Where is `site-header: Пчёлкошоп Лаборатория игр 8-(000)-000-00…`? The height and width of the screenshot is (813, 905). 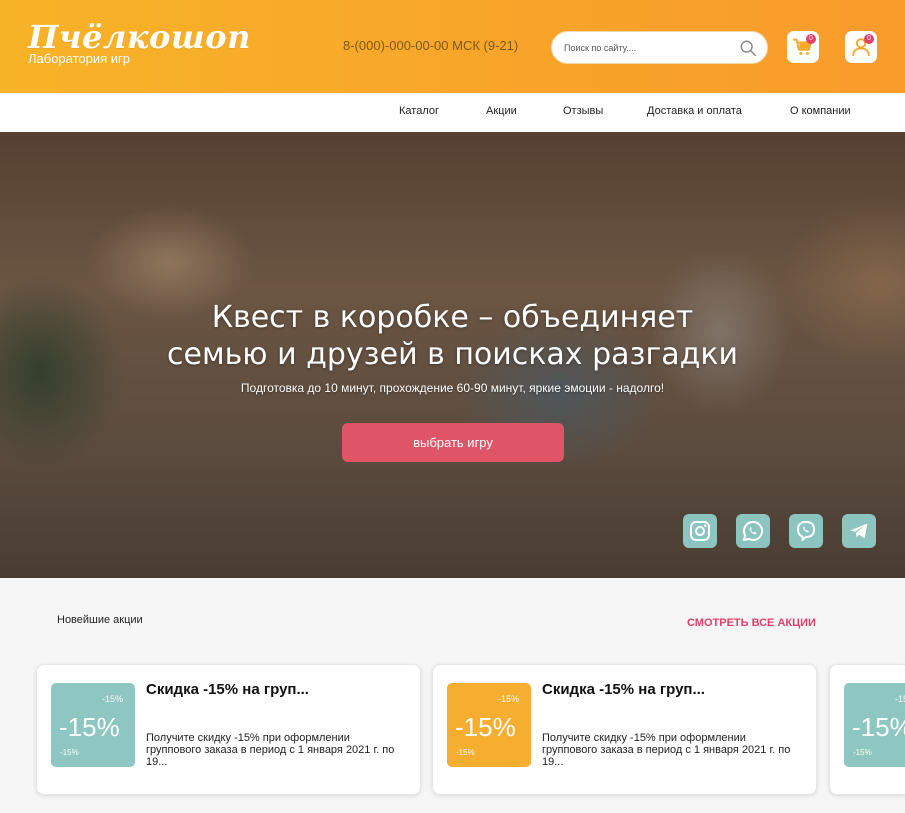
site-header: Пчёлкошоп Лаборатория игр 8-(000)-000-00… is located at coordinates (452, 46).